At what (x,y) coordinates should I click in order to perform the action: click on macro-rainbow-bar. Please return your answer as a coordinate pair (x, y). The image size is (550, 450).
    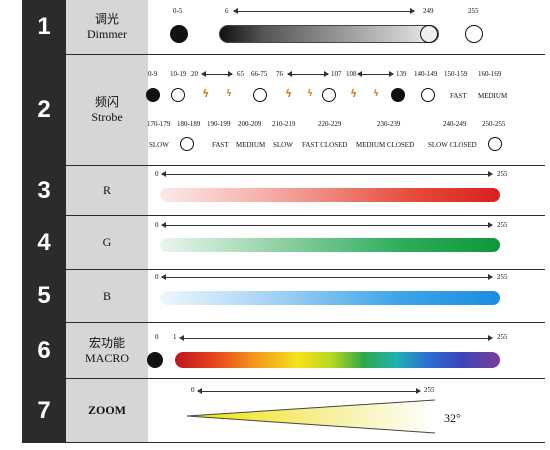
    Looking at the image, I should click on (337, 360).